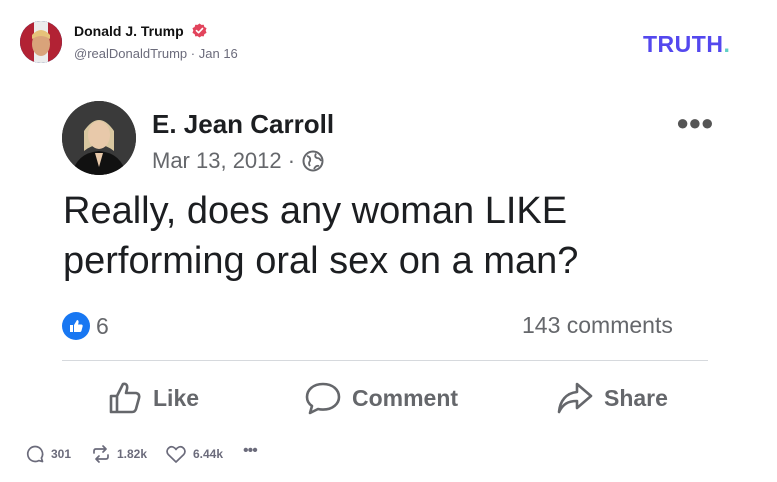 The height and width of the screenshot is (482, 777). I want to click on author-name: Donald J. Trump, so click(140, 31).